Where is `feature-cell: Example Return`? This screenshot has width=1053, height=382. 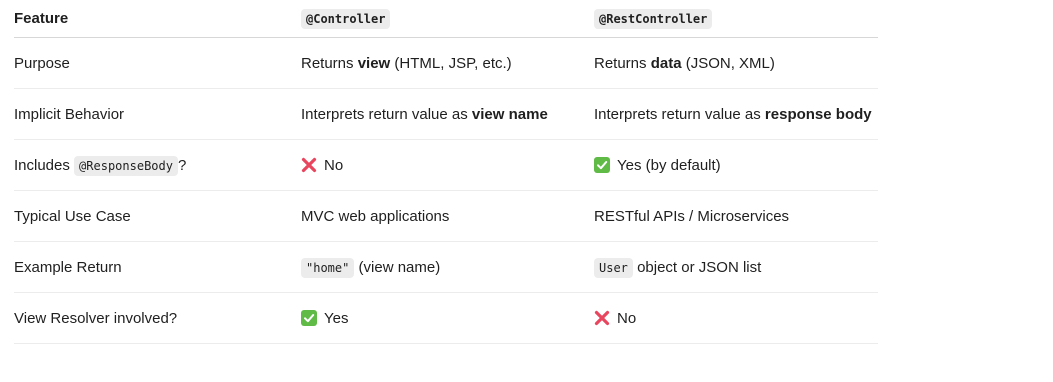 feature-cell: Example Return is located at coordinates (157, 267).